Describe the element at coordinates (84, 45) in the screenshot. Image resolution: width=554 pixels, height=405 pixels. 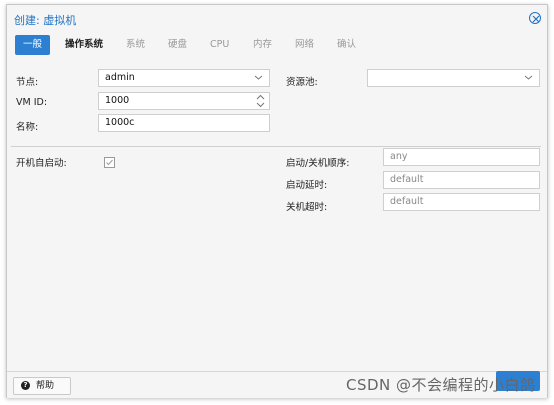
I see `tab-os: 操作系统` at that location.